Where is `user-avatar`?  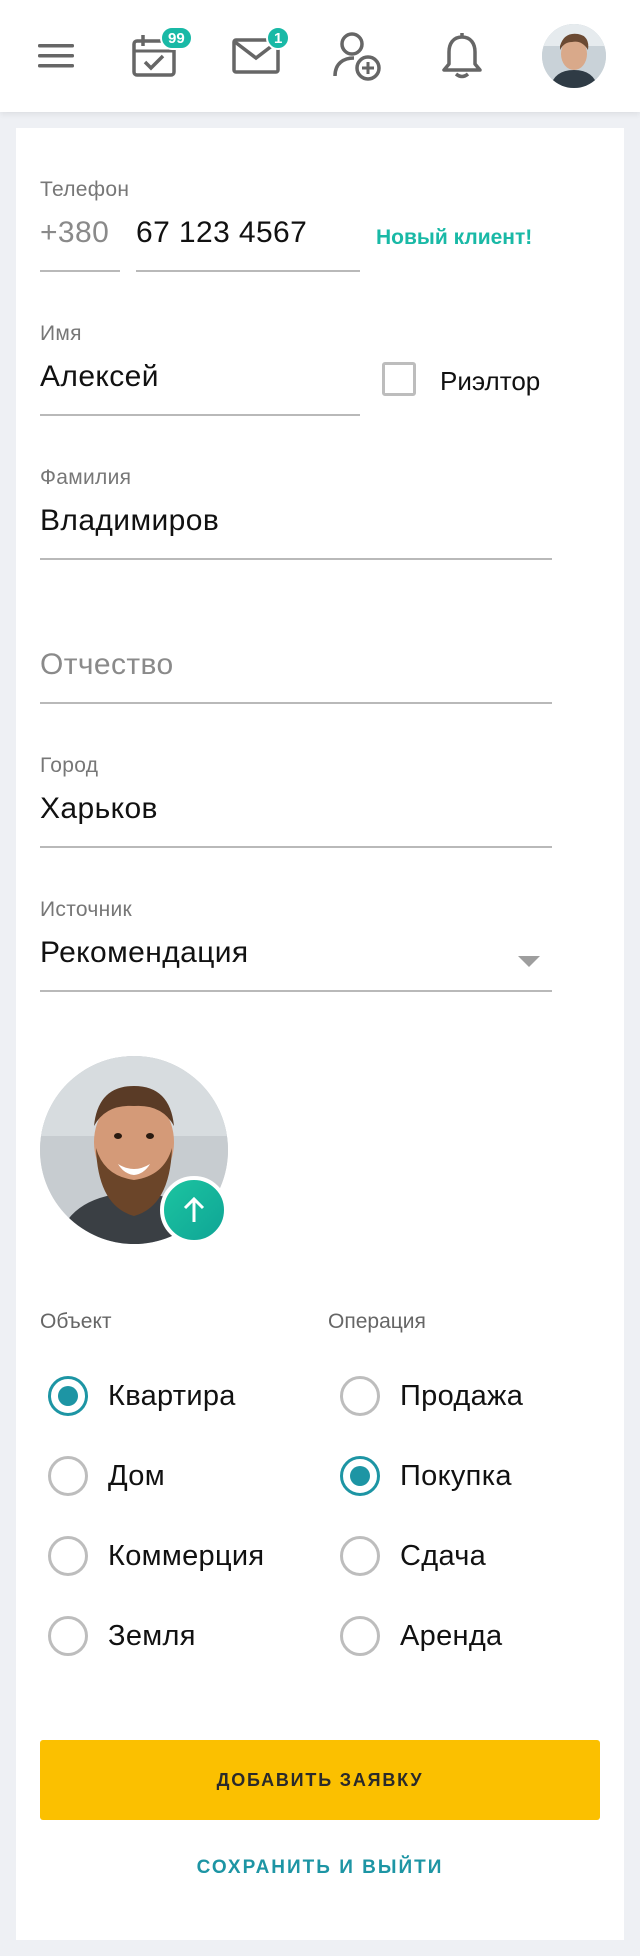
user-avatar is located at coordinates (574, 56).